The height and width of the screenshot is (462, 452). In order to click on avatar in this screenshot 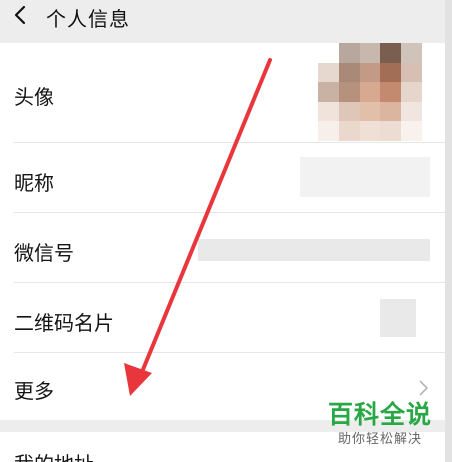, I will do `click(370, 92)`.